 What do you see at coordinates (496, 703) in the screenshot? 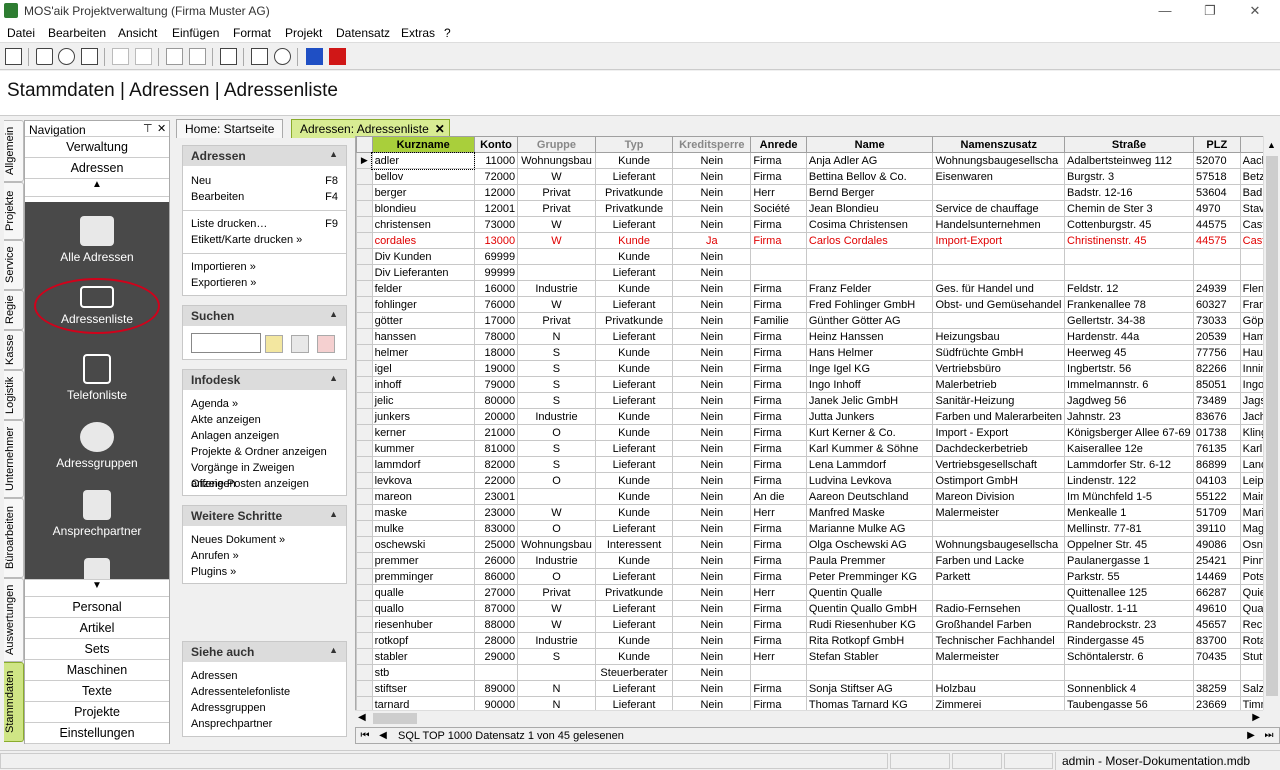
I see `table-cell: 90000` at bounding box center [496, 703].